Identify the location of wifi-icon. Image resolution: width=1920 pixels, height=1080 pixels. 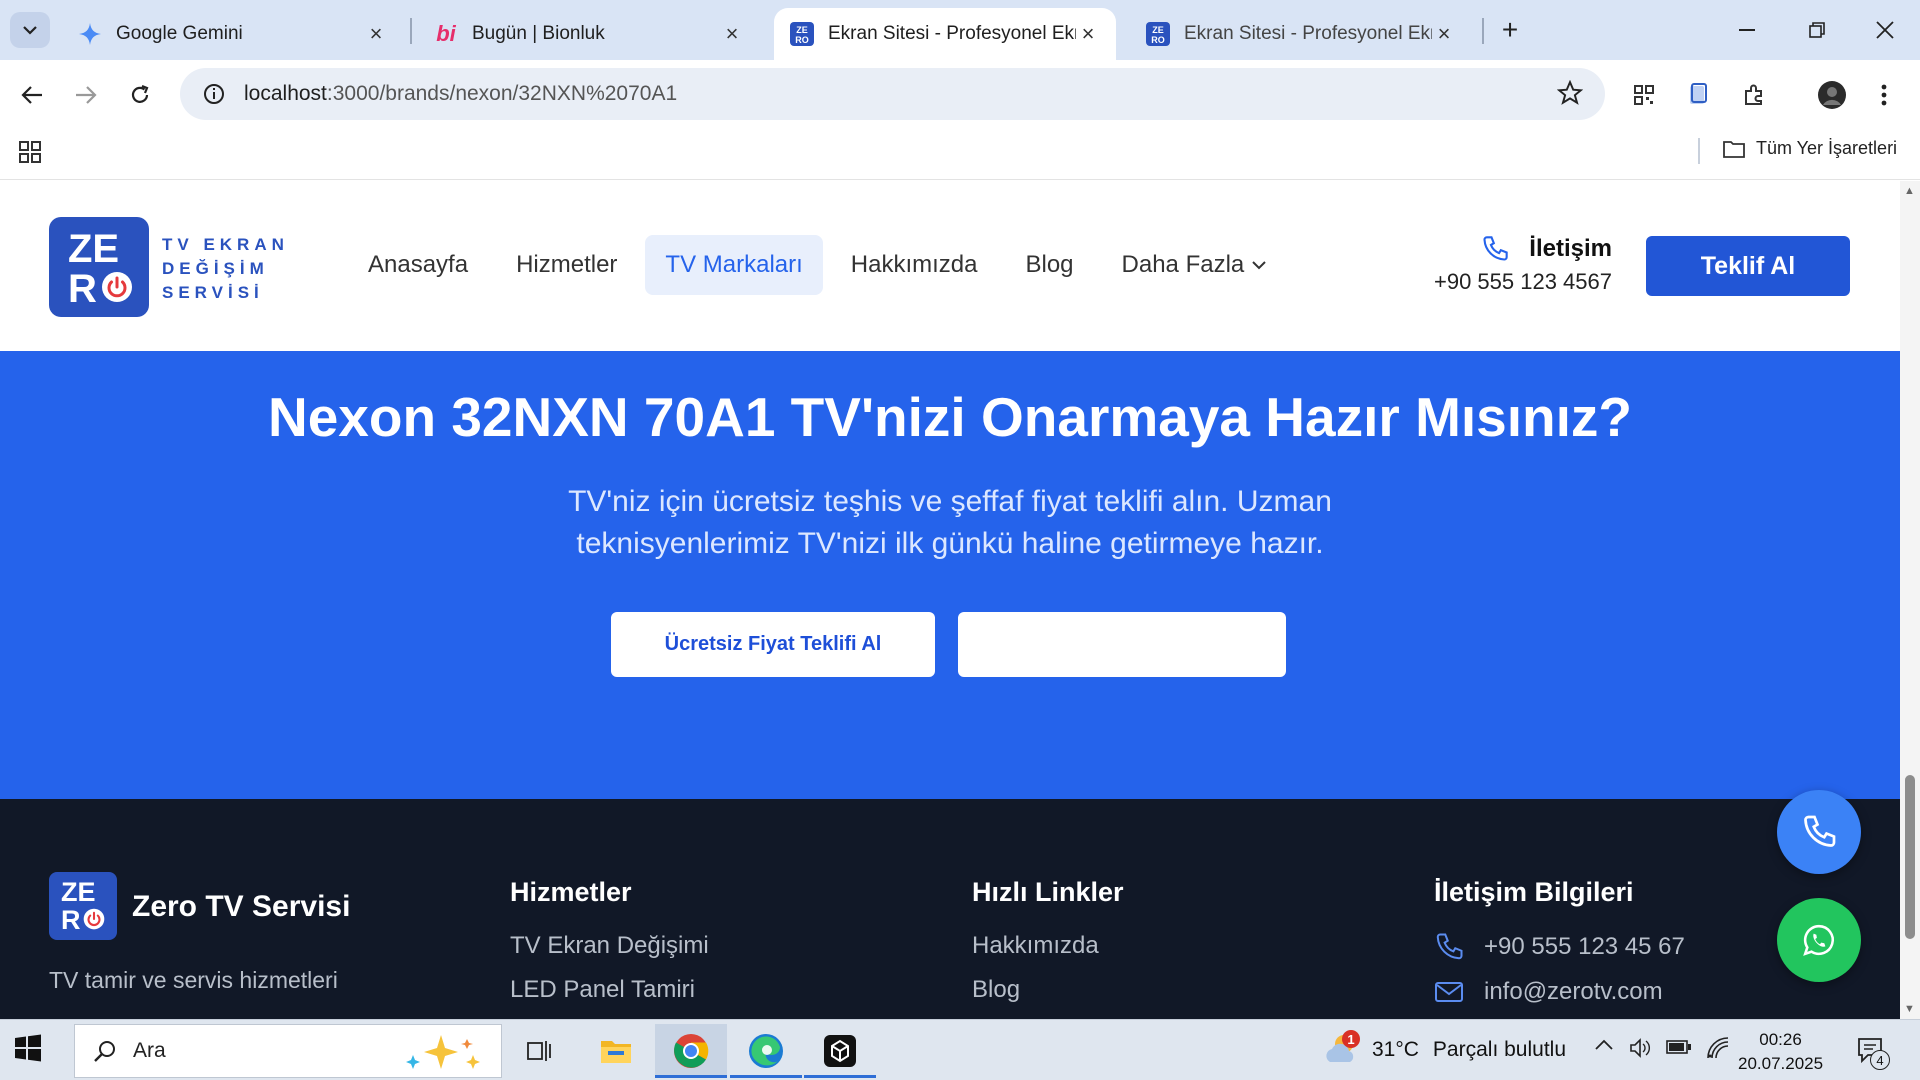
(1718, 1050).